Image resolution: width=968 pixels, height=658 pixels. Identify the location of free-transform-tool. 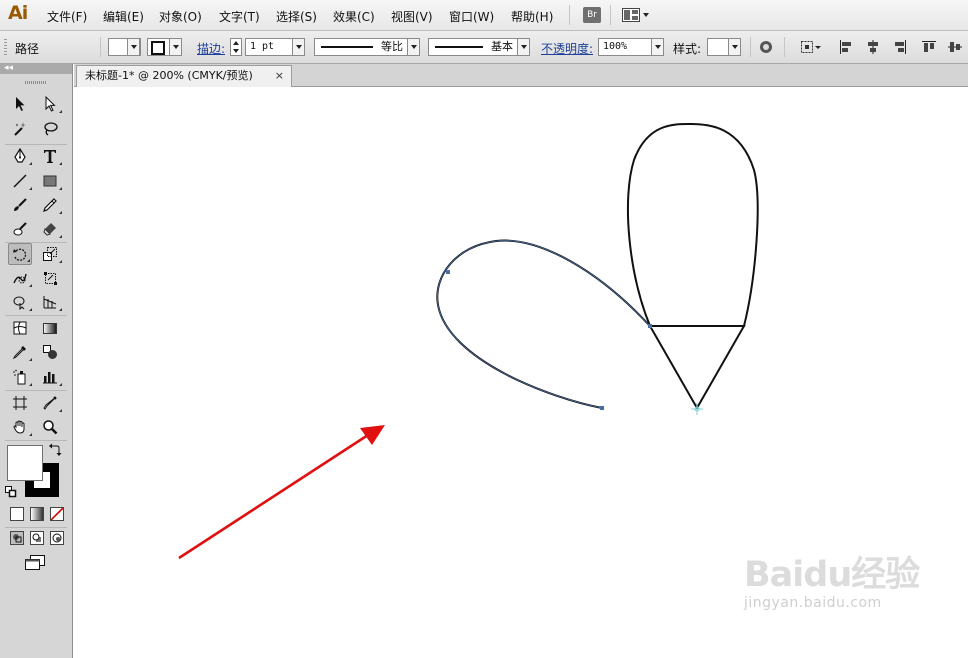
(51, 278).